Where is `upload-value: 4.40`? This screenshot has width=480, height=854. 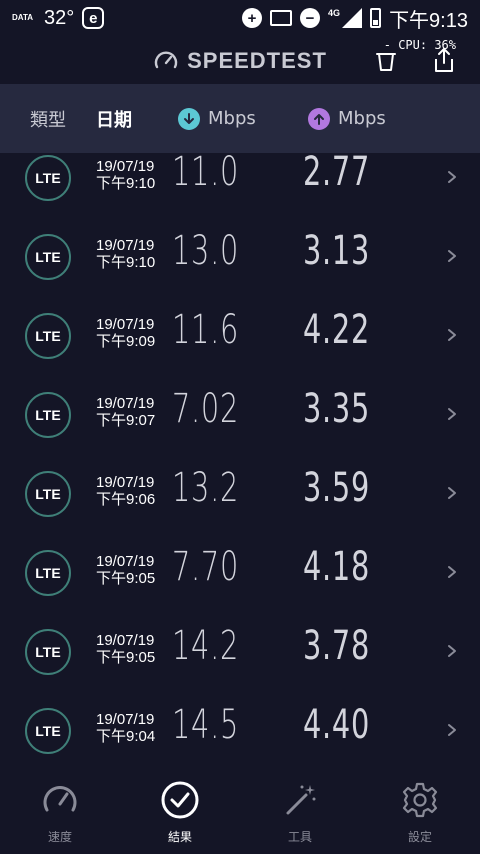 upload-value: 4.40 is located at coordinates (337, 725).